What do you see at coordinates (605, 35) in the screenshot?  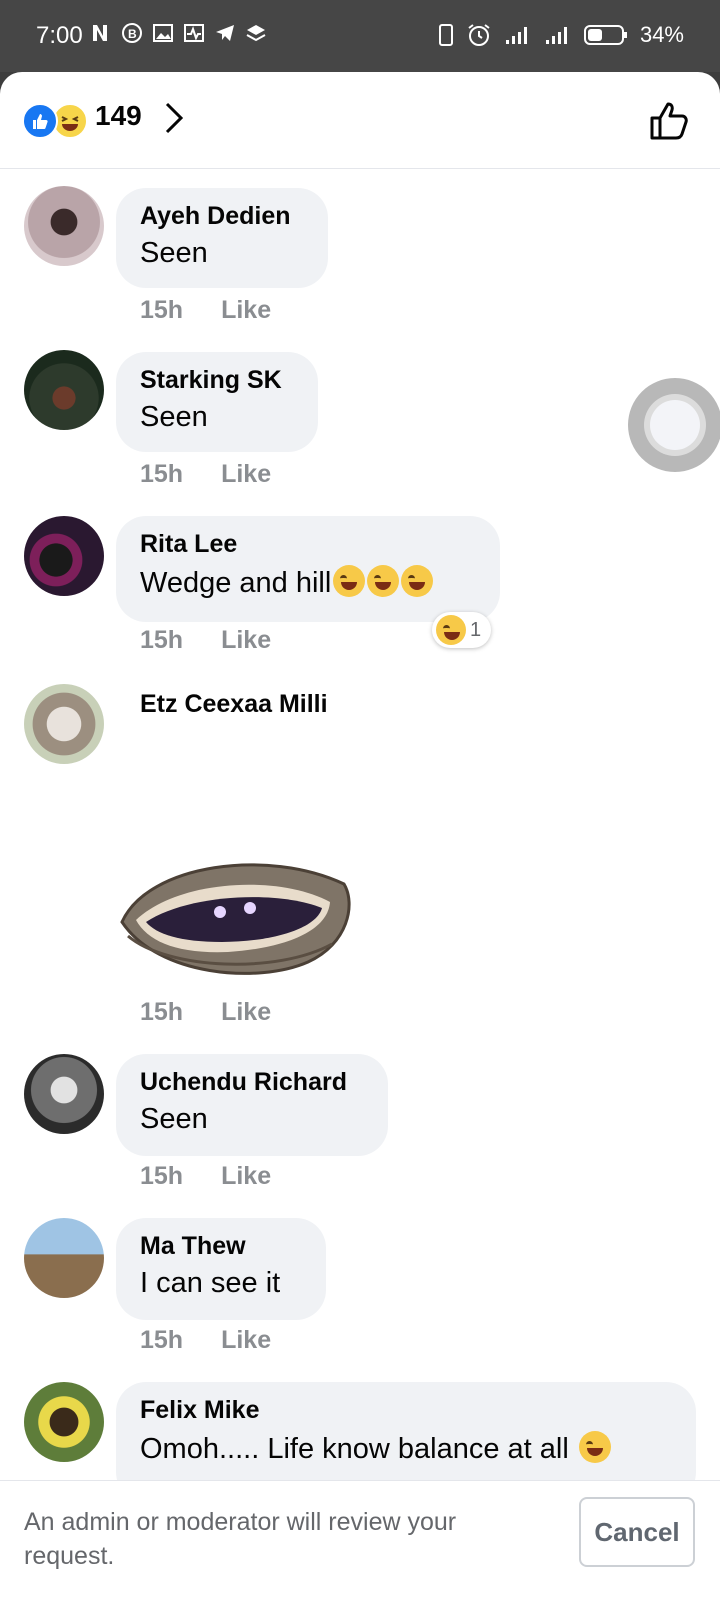 I see `battery-icon` at bounding box center [605, 35].